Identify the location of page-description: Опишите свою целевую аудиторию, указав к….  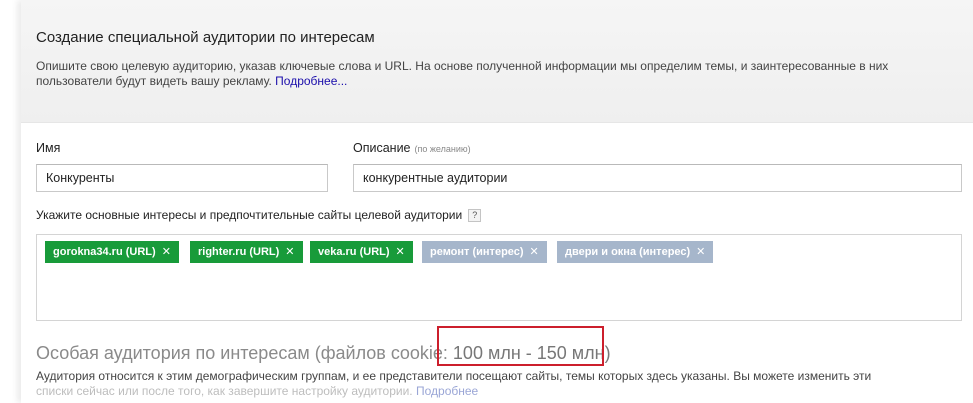
(492, 74).